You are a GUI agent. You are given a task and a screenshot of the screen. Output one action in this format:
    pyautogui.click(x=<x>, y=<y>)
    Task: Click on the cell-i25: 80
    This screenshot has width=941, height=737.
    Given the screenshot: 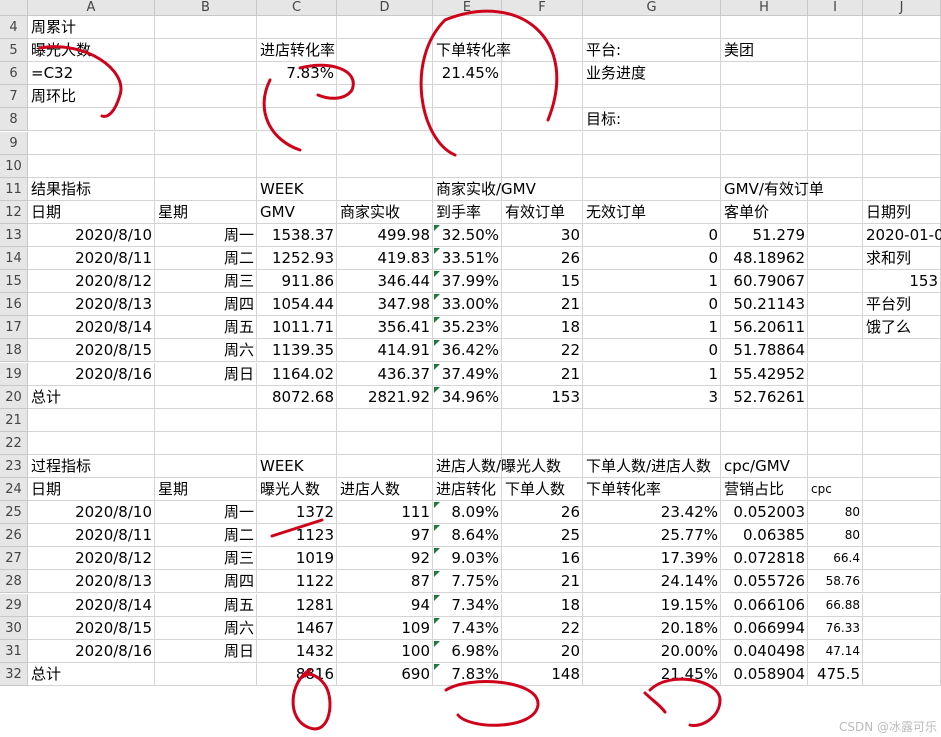 What is the action you would take?
    pyautogui.click(x=835, y=512)
    